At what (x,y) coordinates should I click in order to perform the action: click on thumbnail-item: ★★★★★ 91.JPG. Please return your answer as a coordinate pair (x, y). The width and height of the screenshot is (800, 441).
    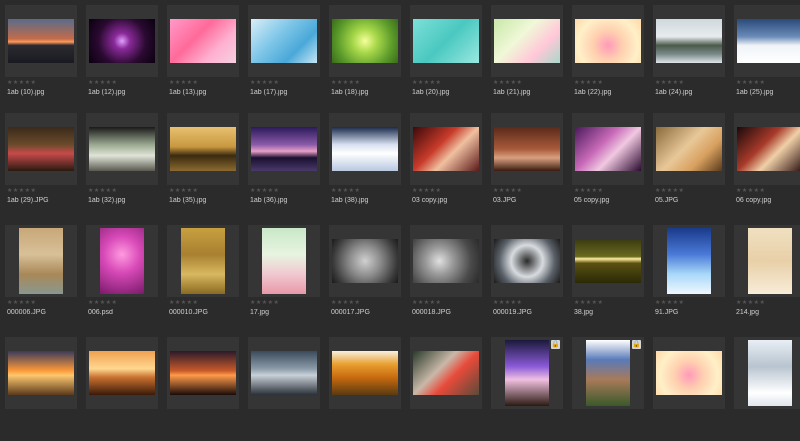
    Looking at the image, I should click on (689, 277).